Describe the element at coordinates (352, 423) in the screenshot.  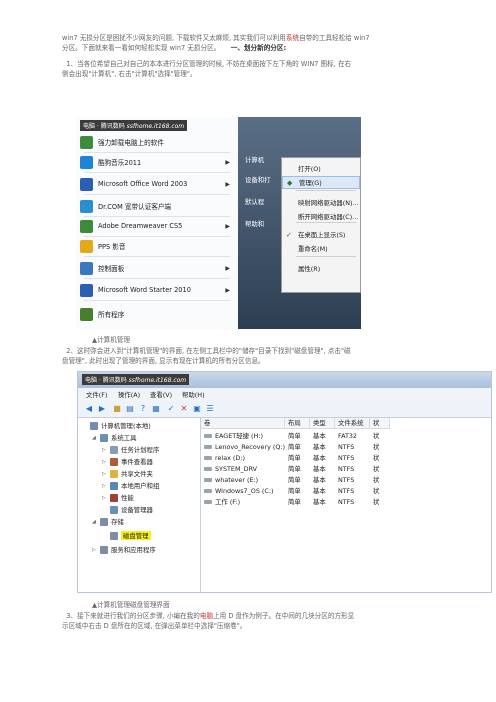
I see `column-header: 文件系统` at that location.